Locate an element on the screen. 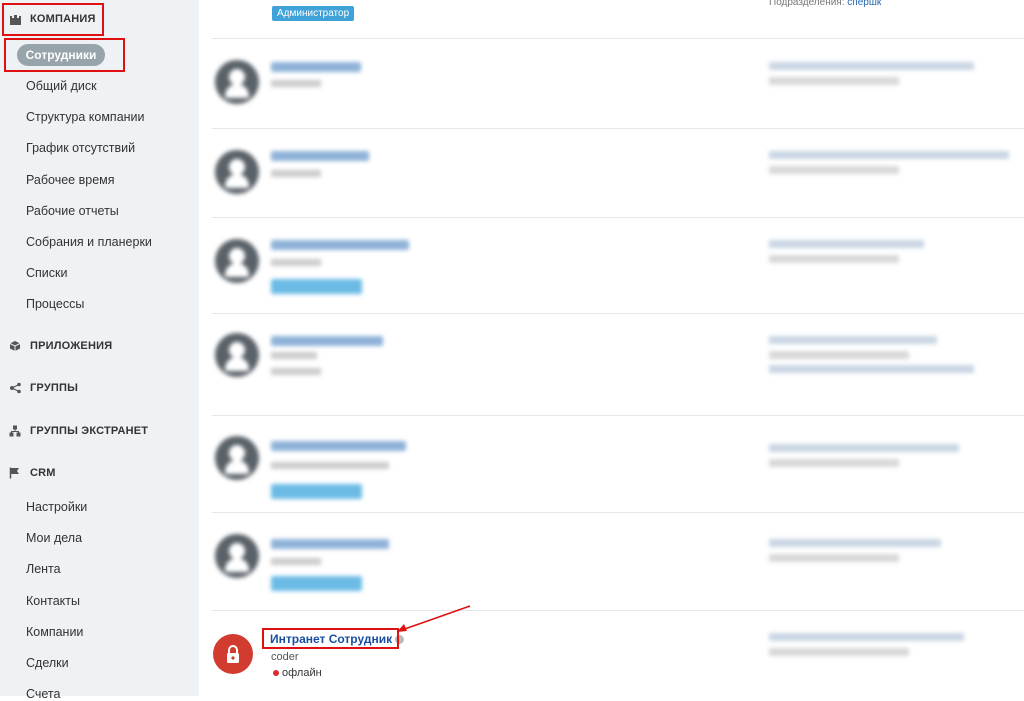  department-line: Подразделения: спершк is located at coordinates (825, 4).